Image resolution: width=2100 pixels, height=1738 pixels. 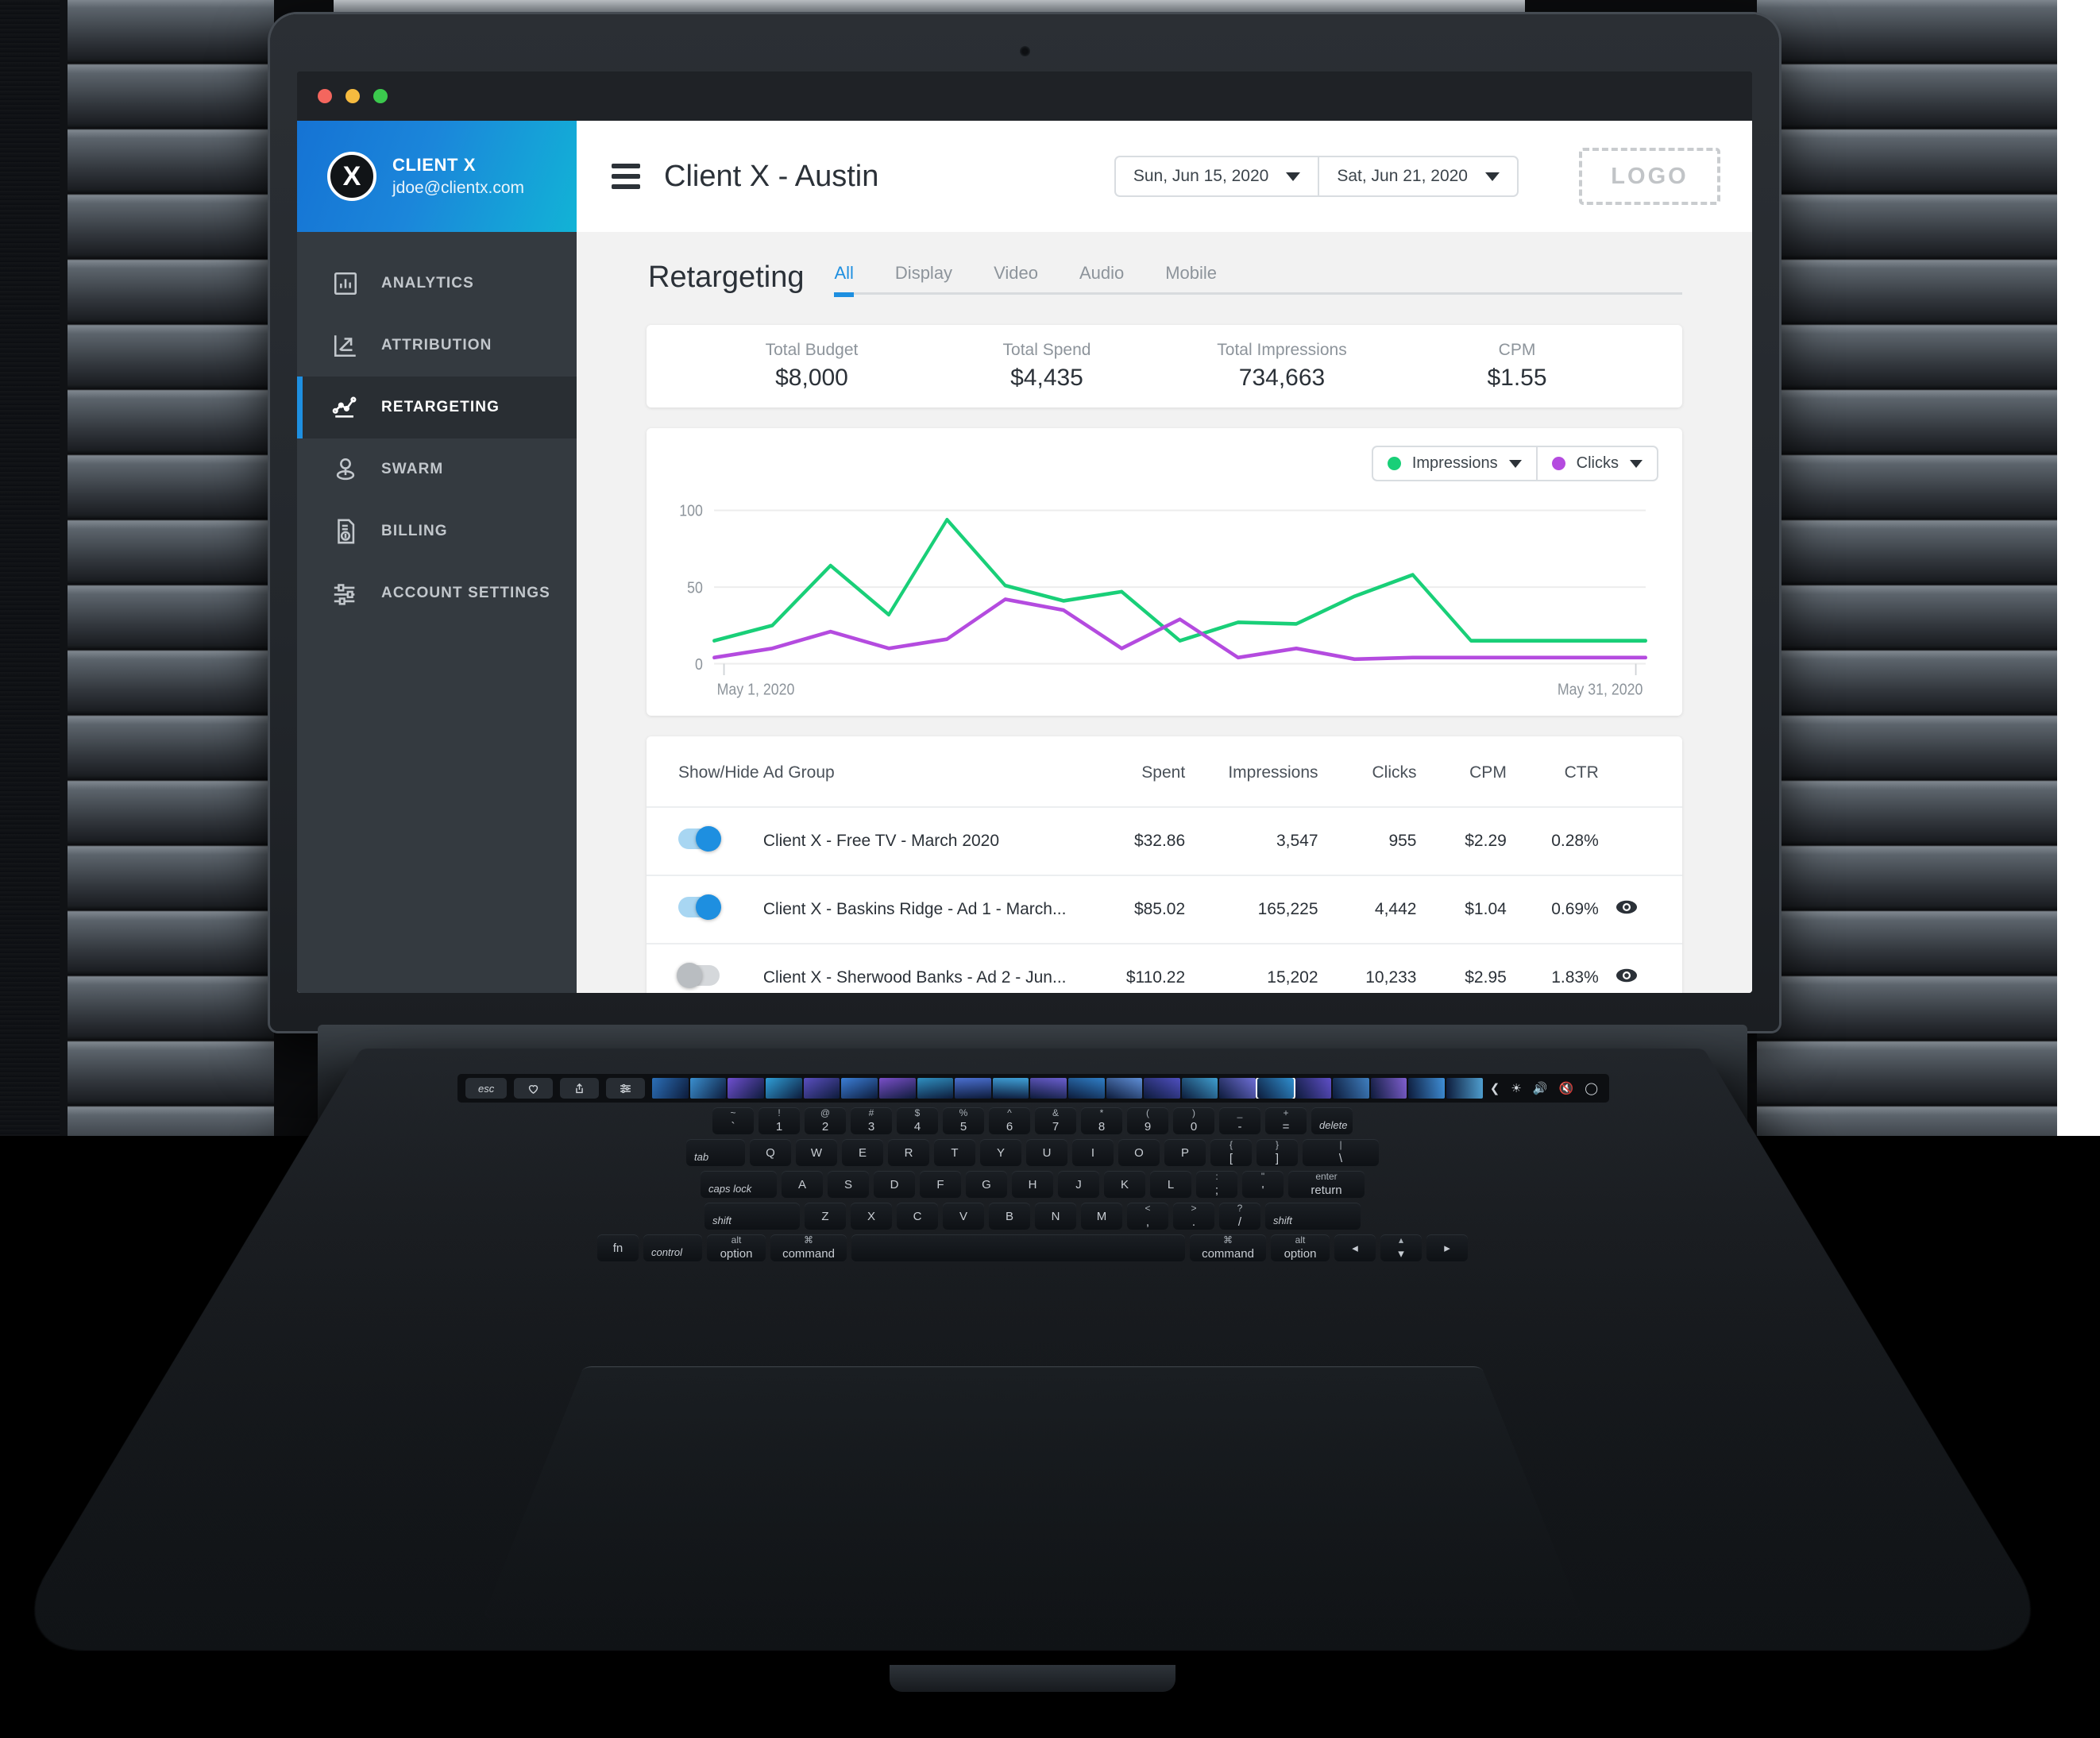 I want to click on tab-audio: Audio, so click(x=1115, y=279).